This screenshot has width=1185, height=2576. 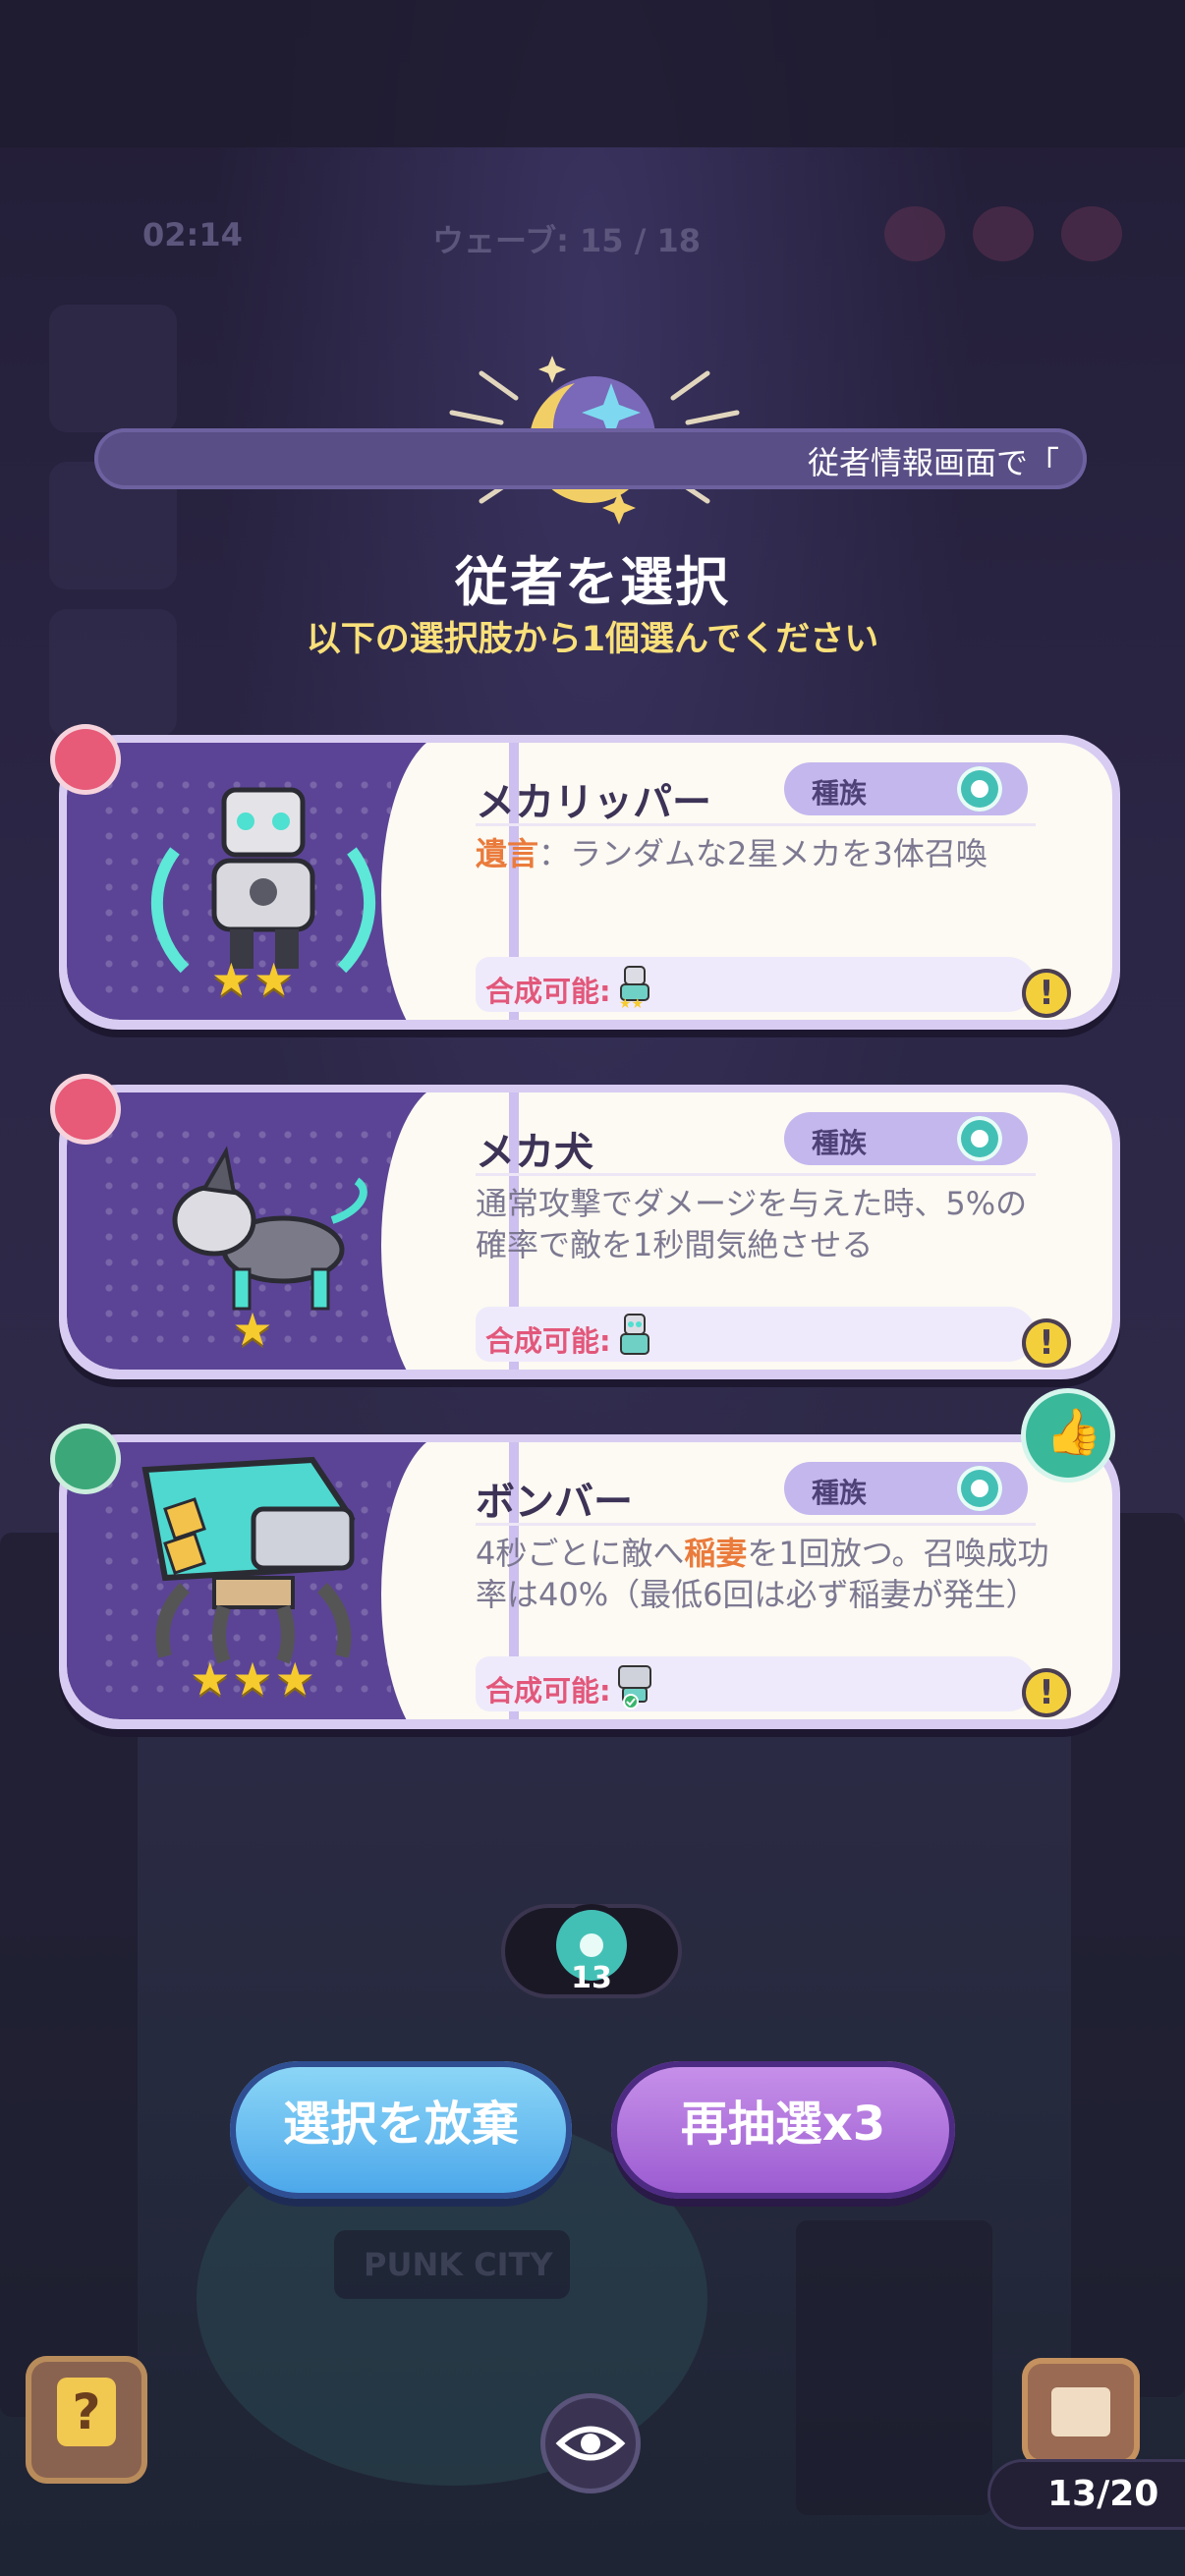 I want to click on tower-structure, so click(x=894, y=2367).